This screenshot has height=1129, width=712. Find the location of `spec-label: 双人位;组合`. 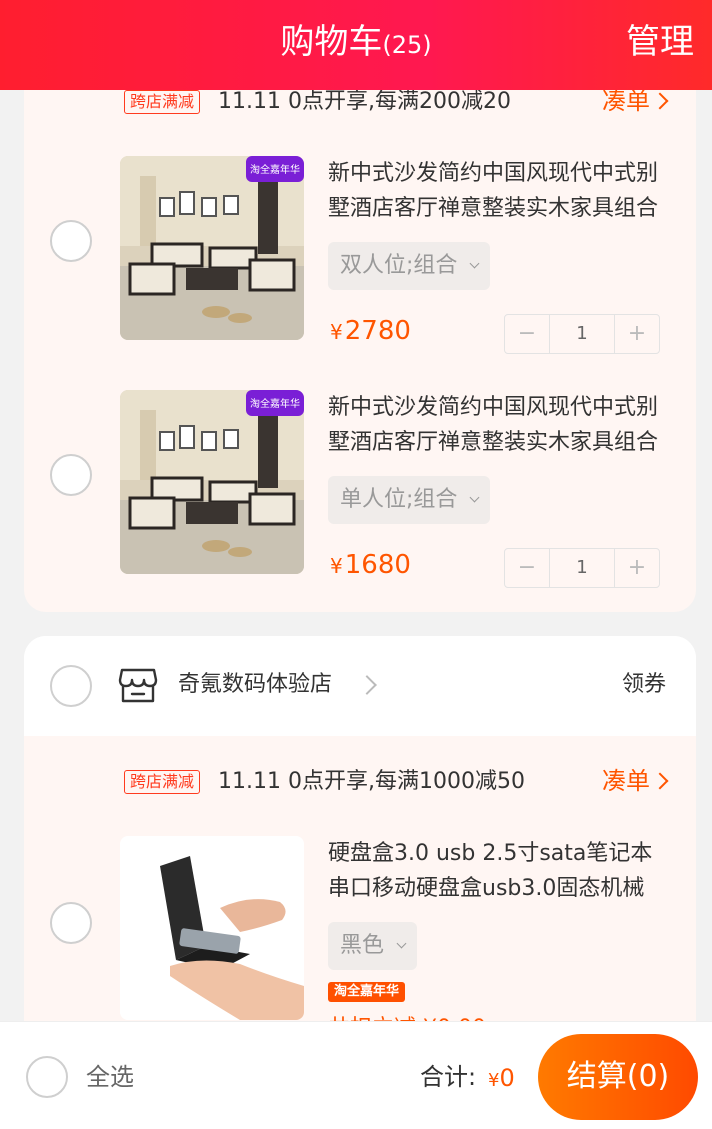

spec-label: 双人位;组合 is located at coordinates (399, 265).